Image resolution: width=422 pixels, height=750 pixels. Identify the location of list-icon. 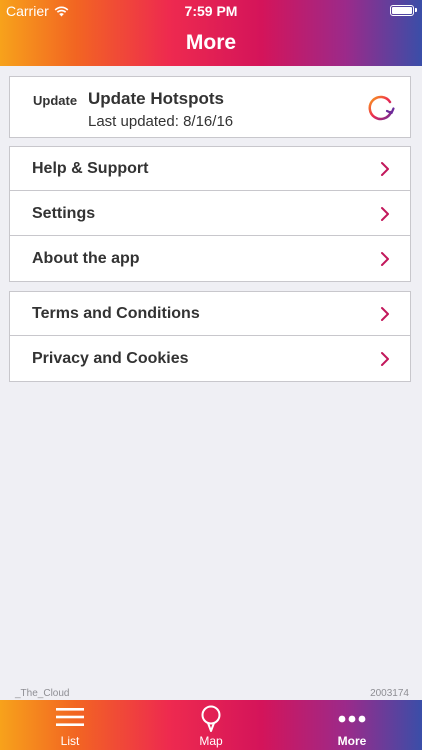
(70, 717).